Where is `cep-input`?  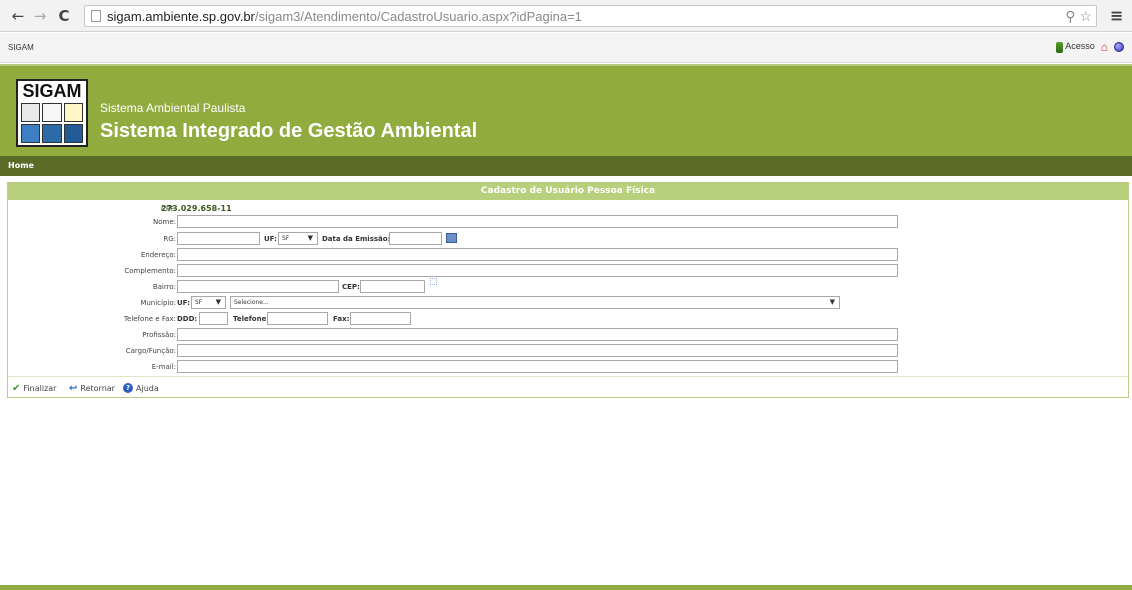
cep-input is located at coordinates (392, 286).